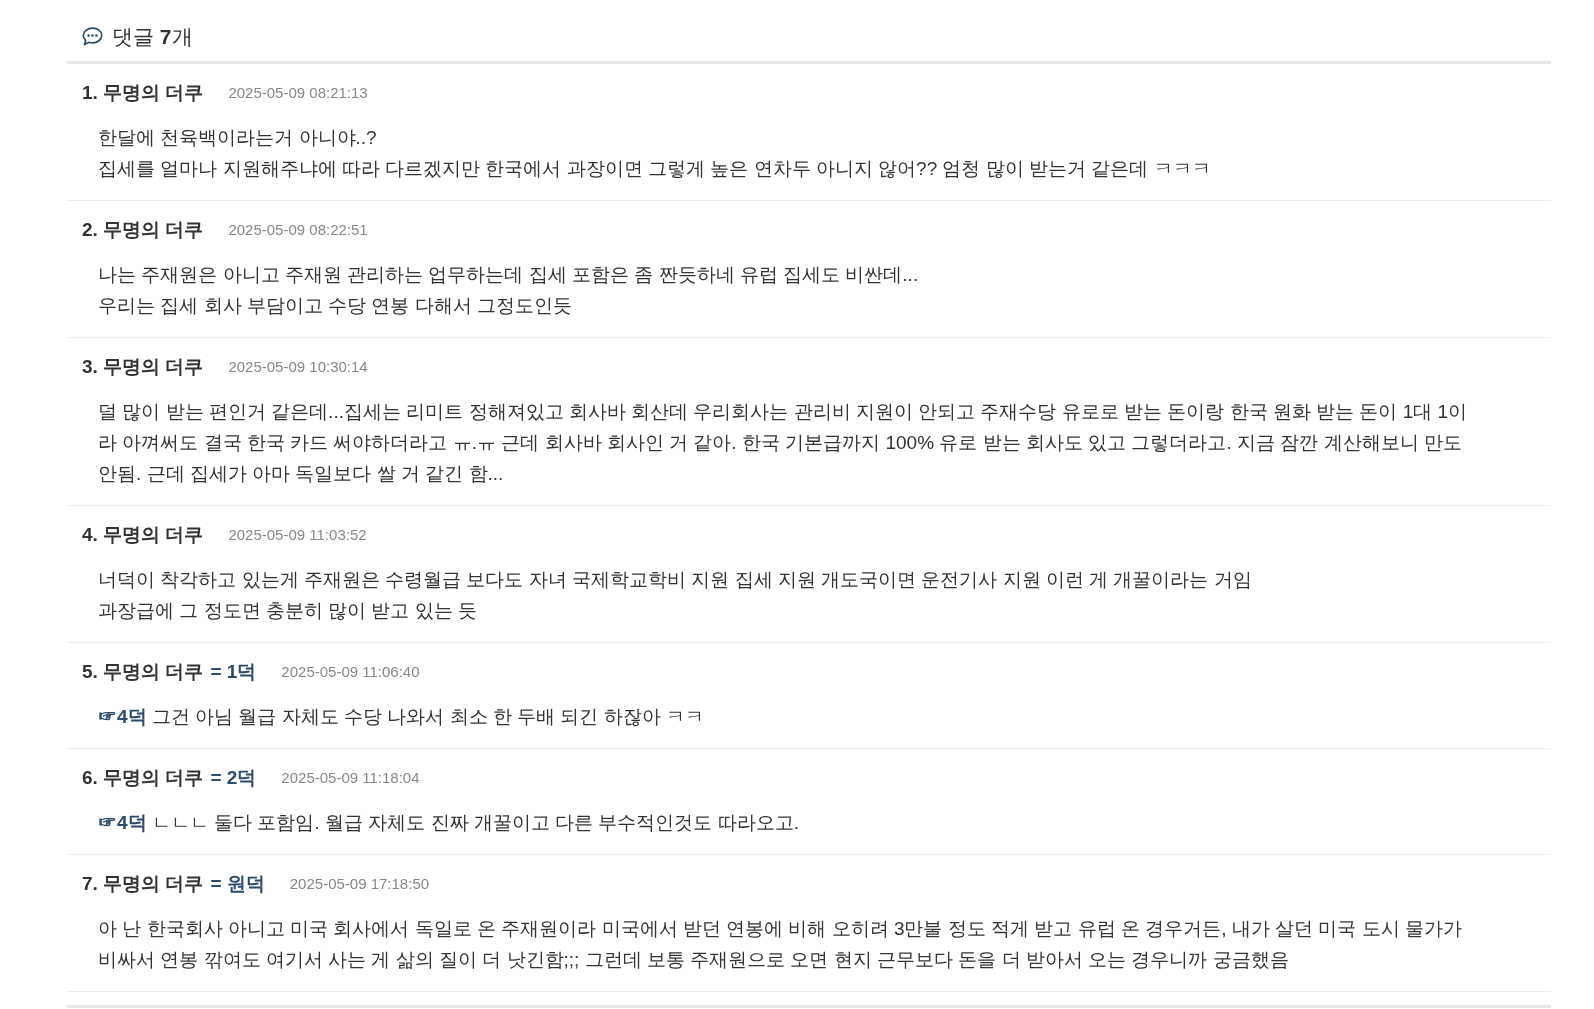 This screenshot has width=1594, height=1009. What do you see at coordinates (780, 944) in the screenshot?
I see `comment-text: 아 난 한국회사 아니고 미국 회사에서 독일로 온 주재원이라 미국에서 받던 연봉에 비해 오히려 3만불 정도 적게 받고 유럽 온 경우거든, 내가 살던 미국 도시 물가가 비싸서 연봉 깎여도 여기서 사는 게 삶의 질이 더 낫긴함;;; 그런데 보통 주재원으로 오면 현지 근무보다 돈을 더 받아서 오는 경우니까 궁금했음` at bounding box center [780, 944].